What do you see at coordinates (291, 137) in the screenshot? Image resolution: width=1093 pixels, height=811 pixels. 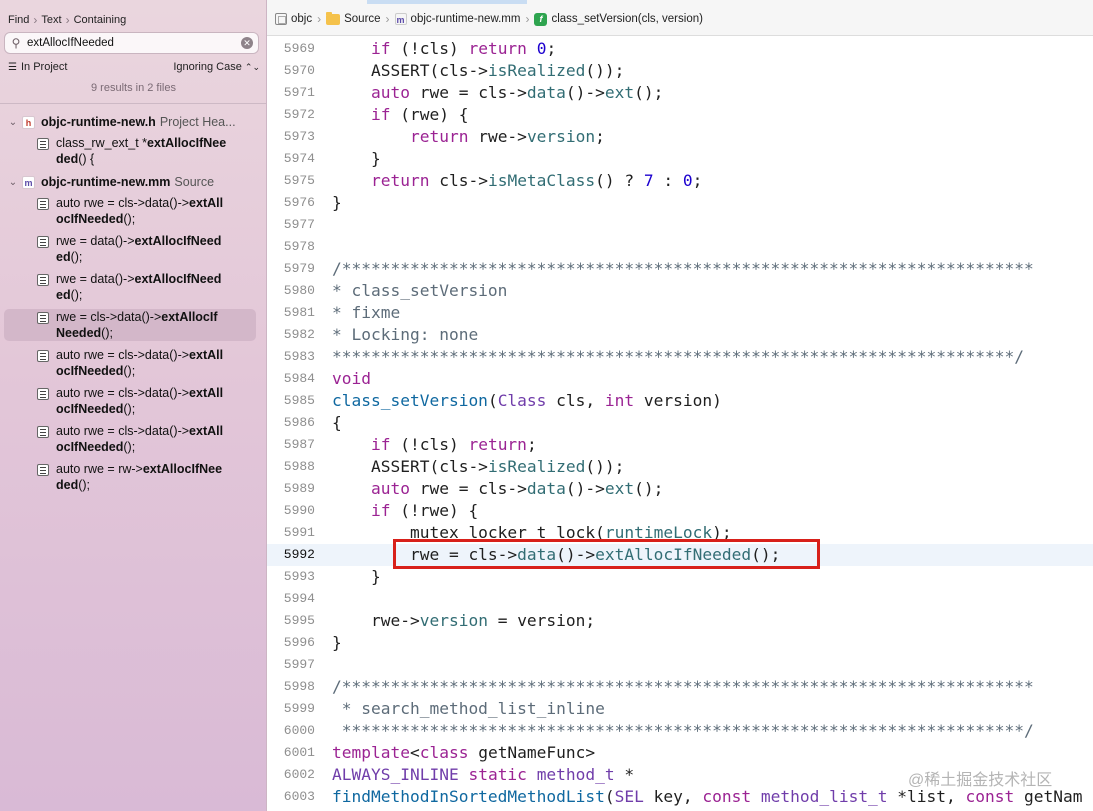 I see `line-number: 5973` at bounding box center [291, 137].